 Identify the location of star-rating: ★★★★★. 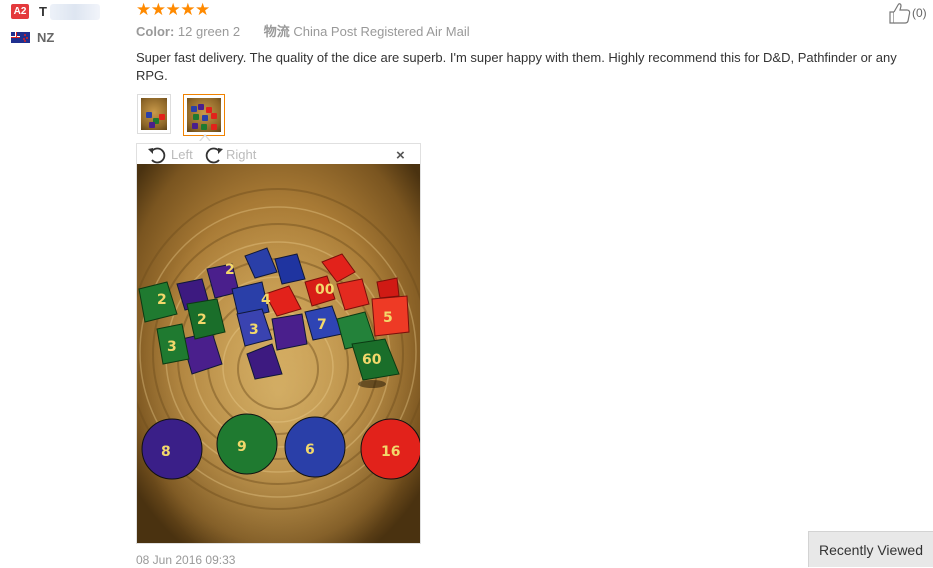
(173, 9).